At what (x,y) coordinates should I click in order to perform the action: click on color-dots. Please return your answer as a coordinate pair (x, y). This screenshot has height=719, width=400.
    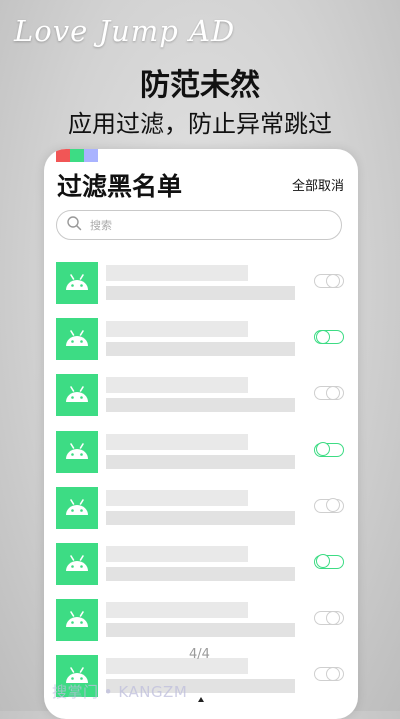
    Looking at the image, I should click on (77, 155).